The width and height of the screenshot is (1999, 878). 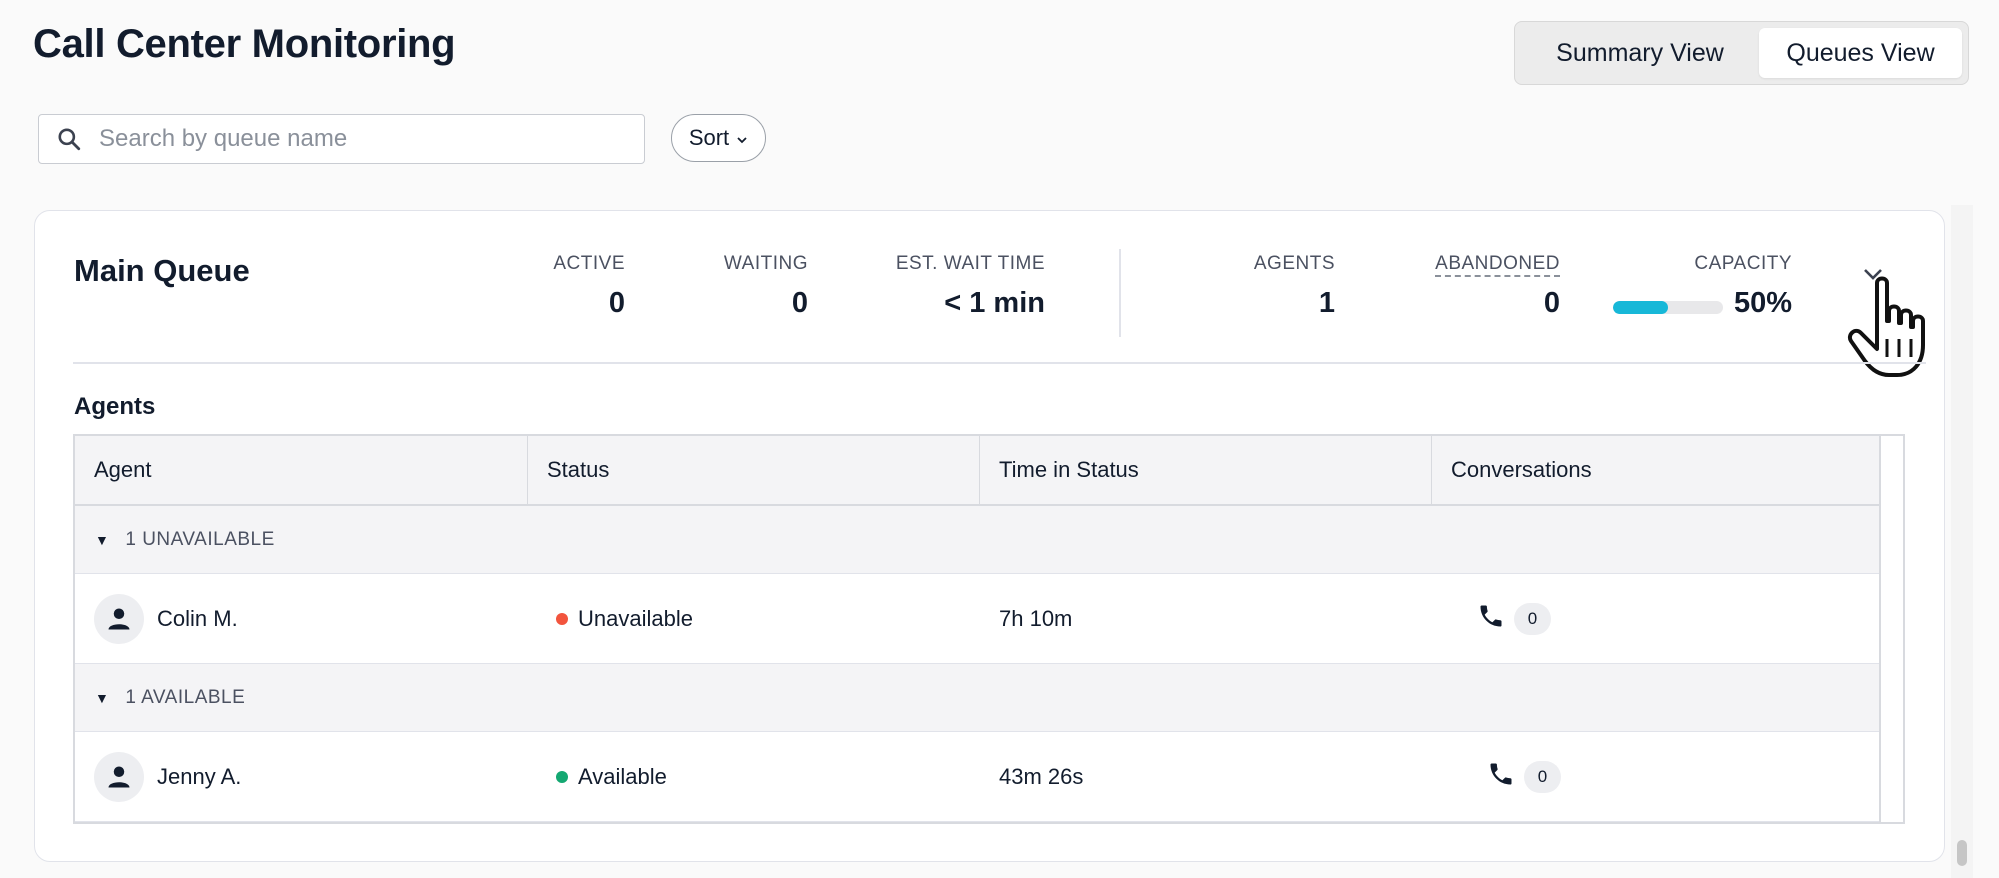 I want to click on metric-agents: AGENTS 1, so click(x=1265, y=286).